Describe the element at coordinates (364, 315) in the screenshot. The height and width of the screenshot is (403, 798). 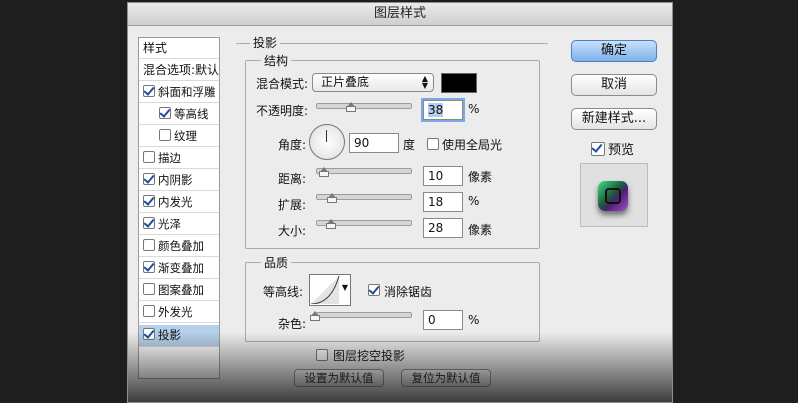
I see `noise-slider` at that location.